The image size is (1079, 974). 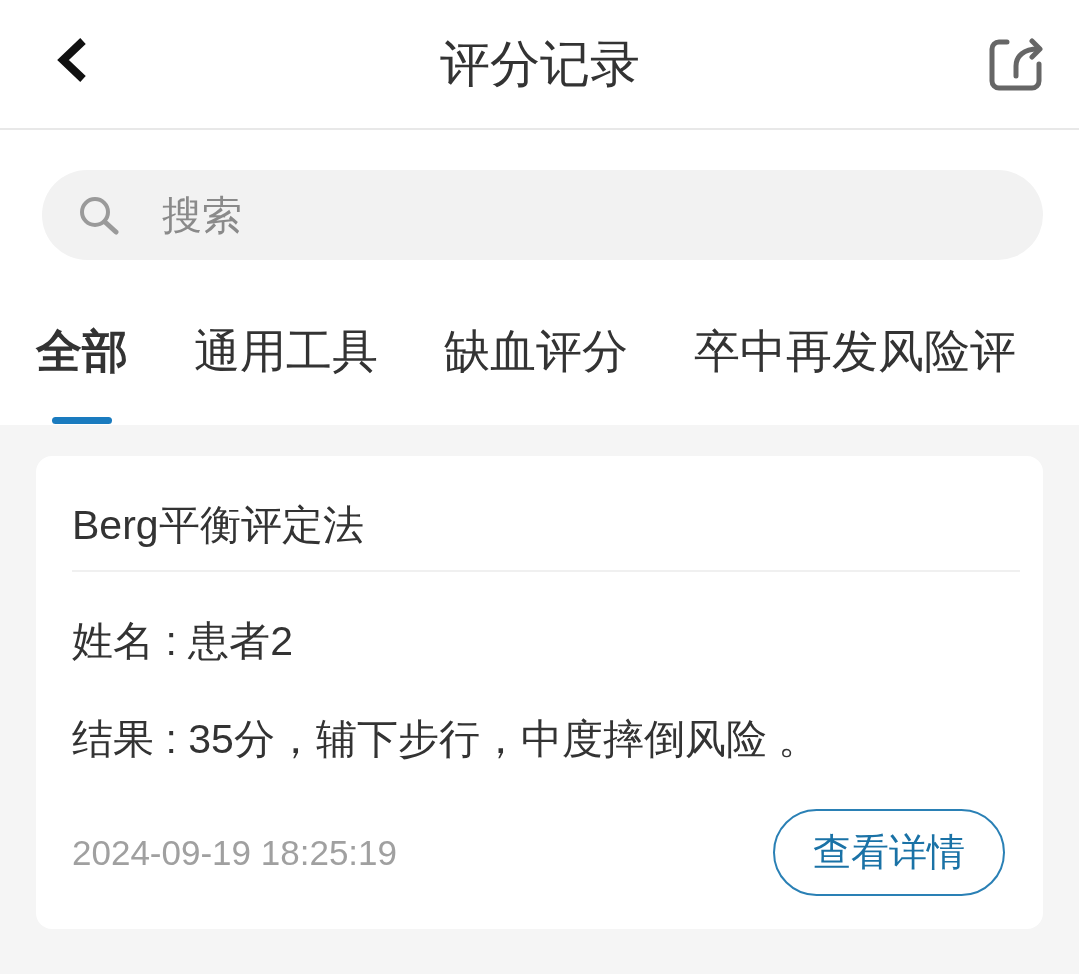 What do you see at coordinates (542, 215) in the screenshot?
I see `search-field: 搜索` at bounding box center [542, 215].